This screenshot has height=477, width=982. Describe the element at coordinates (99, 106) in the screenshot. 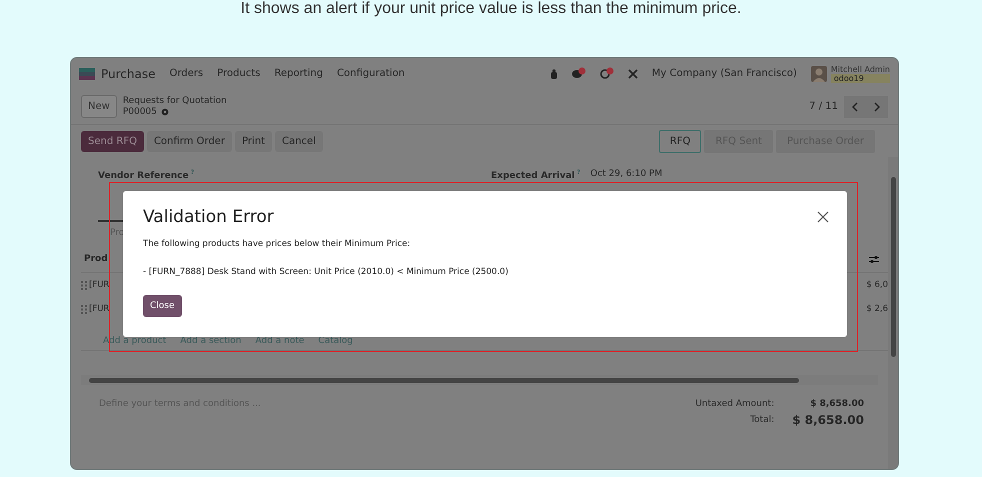

I see `new-button: New` at that location.